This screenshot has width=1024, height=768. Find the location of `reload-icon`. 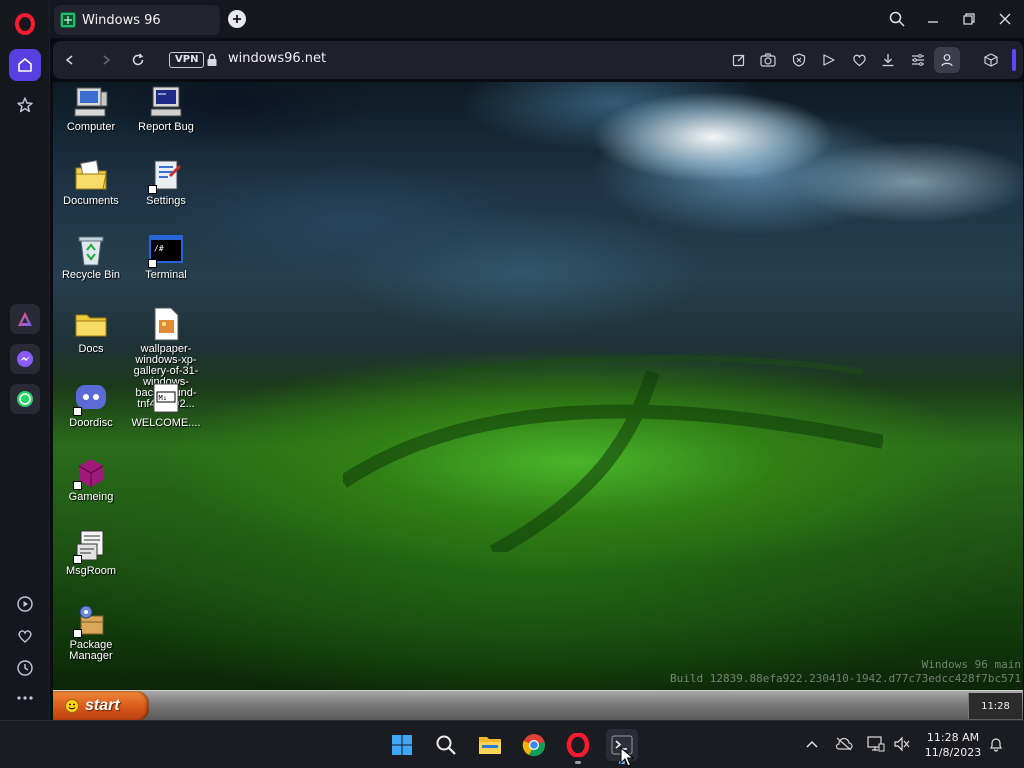

reload-icon is located at coordinates (138, 60).